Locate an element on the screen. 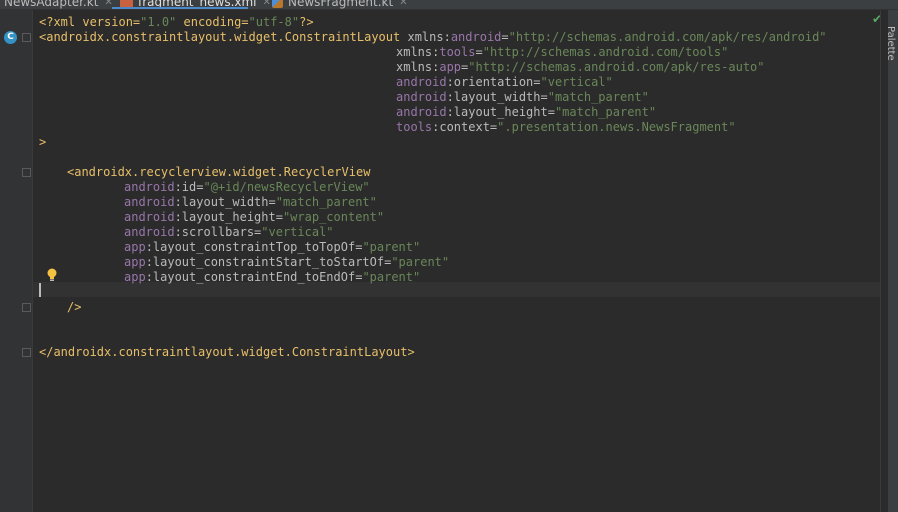 This screenshot has height=512, width=898. tab-label: NewsAdapter.kt is located at coordinates (51, 4).